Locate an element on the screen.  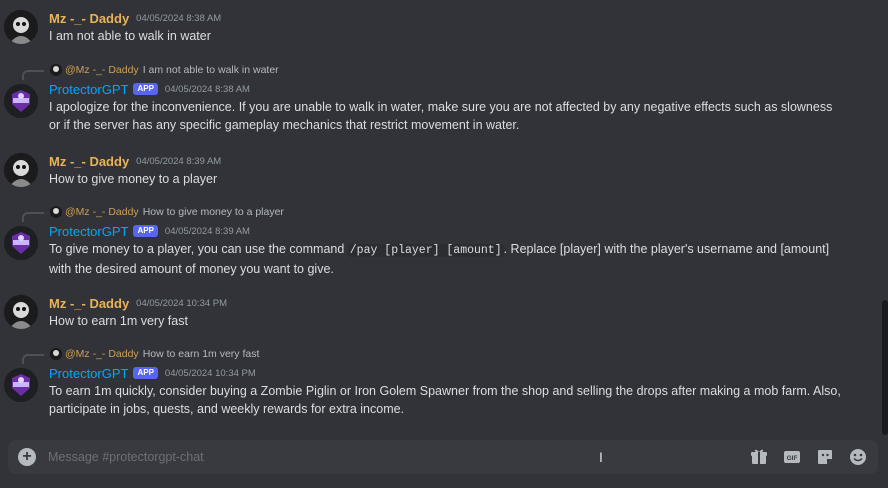
message-text: How to give money to a player is located at coordinates (133, 179).